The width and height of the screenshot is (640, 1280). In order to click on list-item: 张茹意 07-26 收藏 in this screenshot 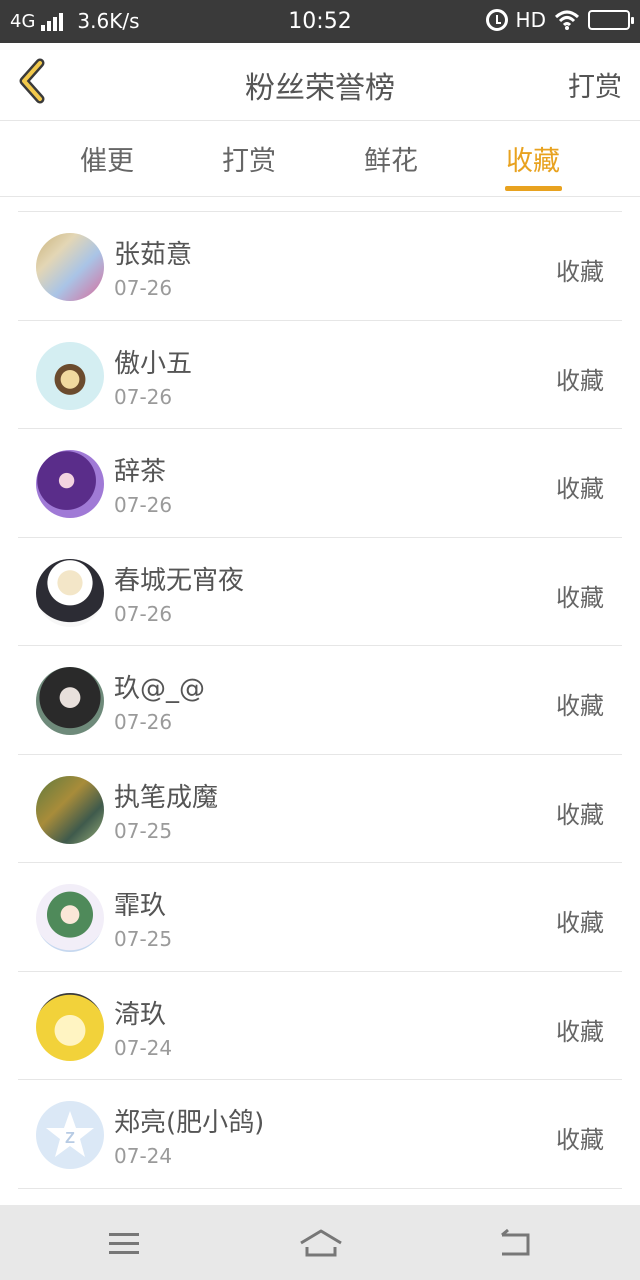, I will do `click(320, 266)`.